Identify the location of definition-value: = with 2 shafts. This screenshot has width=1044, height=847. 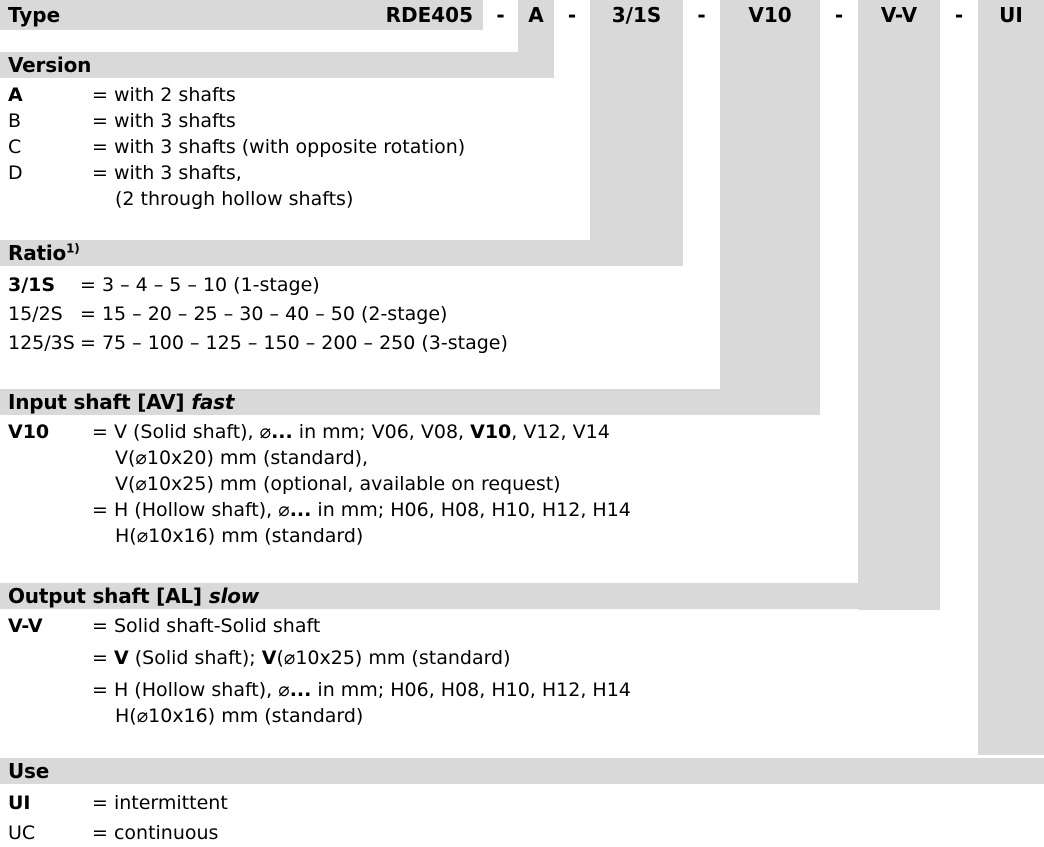
(164, 95).